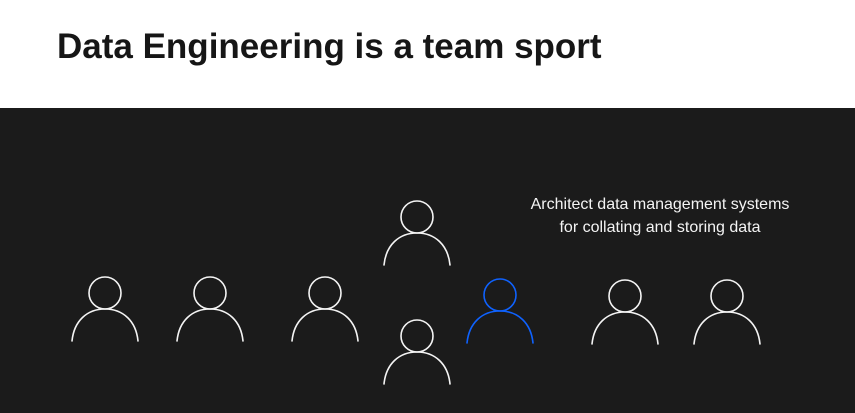  What do you see at coordinates (660, 204) in the screenshot?
I see `role-caption-line-1: Architect data management systems` at bounding box center [660, 204].